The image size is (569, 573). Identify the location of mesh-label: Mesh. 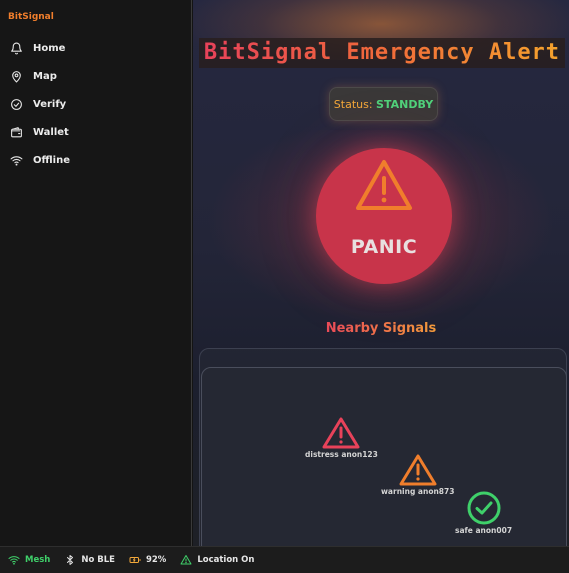
(38, 560).